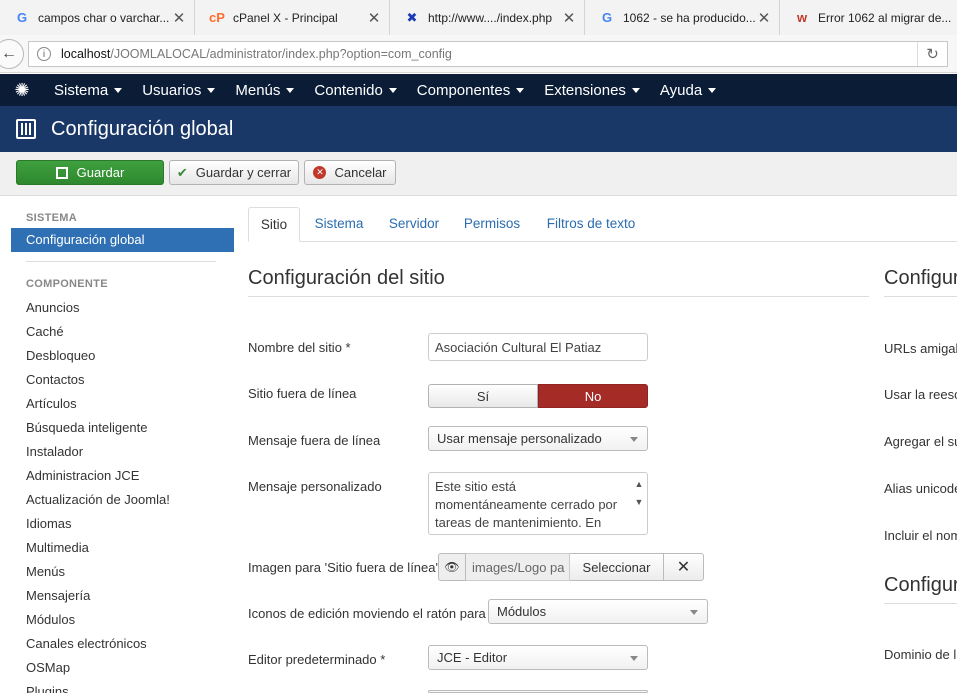  I want to click on sidebar-item: Mensajería, so click(122, 596).